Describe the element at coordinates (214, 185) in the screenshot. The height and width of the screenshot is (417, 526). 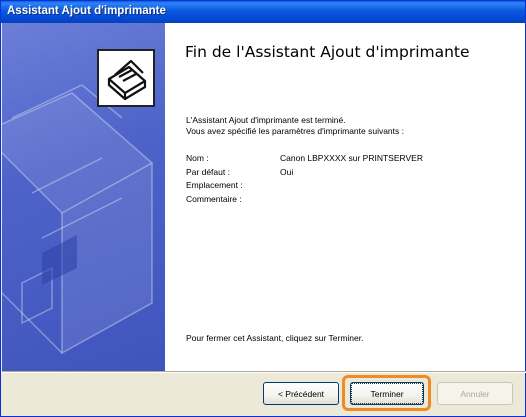
I see `setting-label: Emplacement :` at that location.